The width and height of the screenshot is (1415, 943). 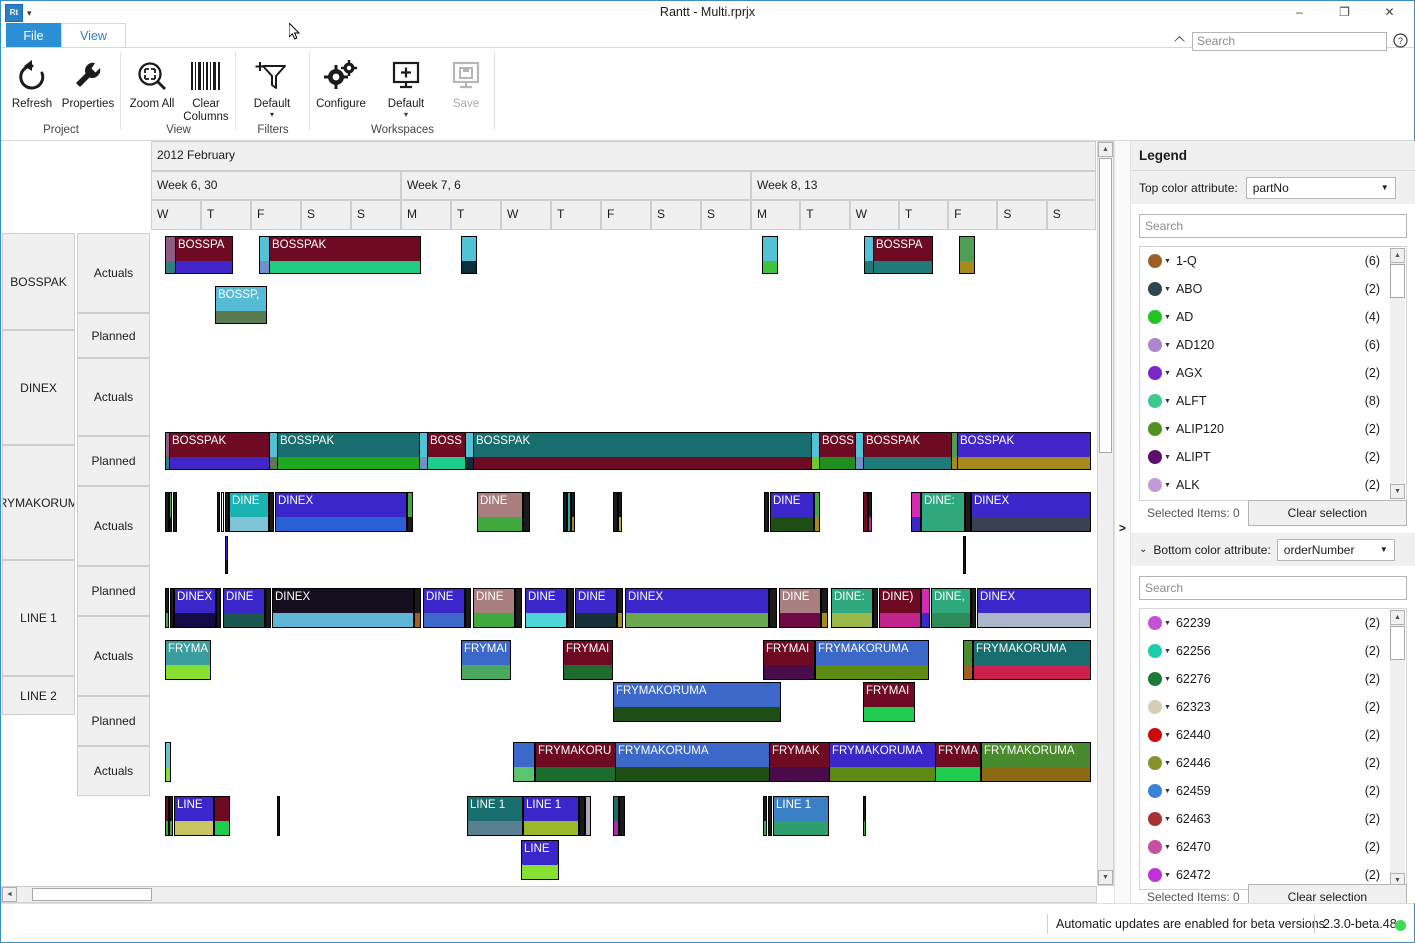 I want to click on gantt-bar: DINE), so click(x=900, y=608).